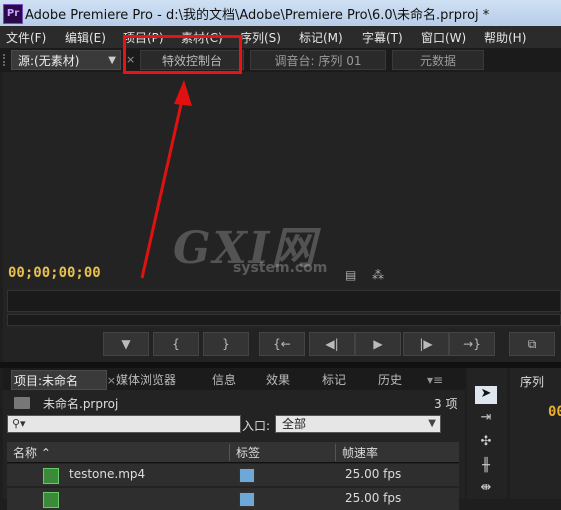 This screenshot has width=561, height=510. I want to click on source-timecode: 00;00;00;00, so click(54, 273).